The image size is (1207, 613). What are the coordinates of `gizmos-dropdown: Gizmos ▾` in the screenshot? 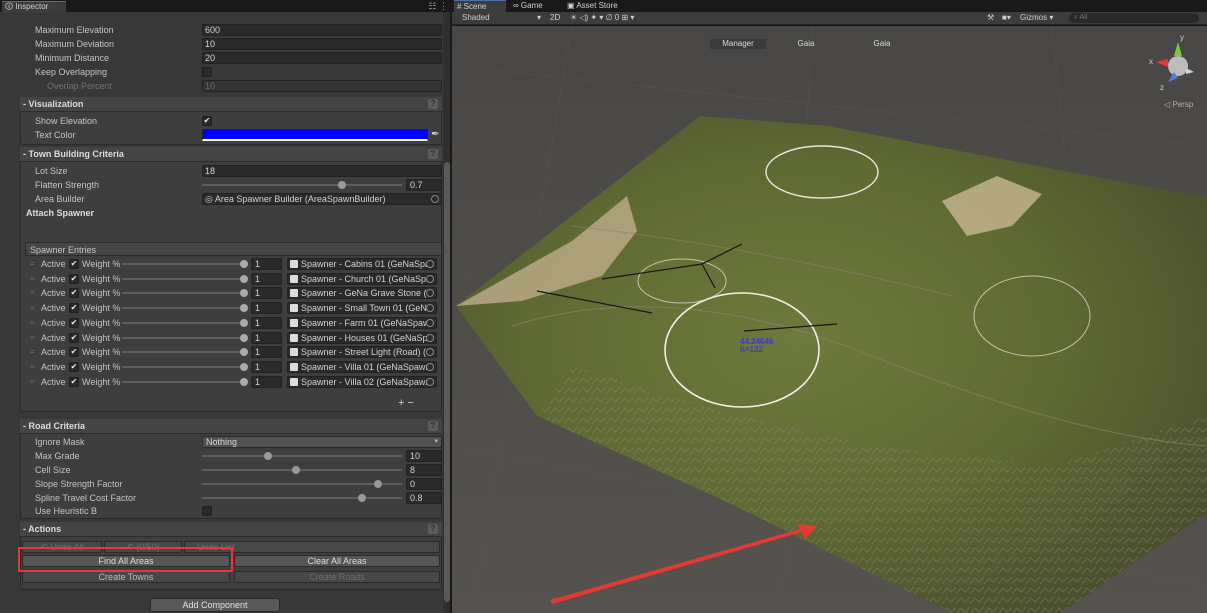 It's located at (1036, 18).